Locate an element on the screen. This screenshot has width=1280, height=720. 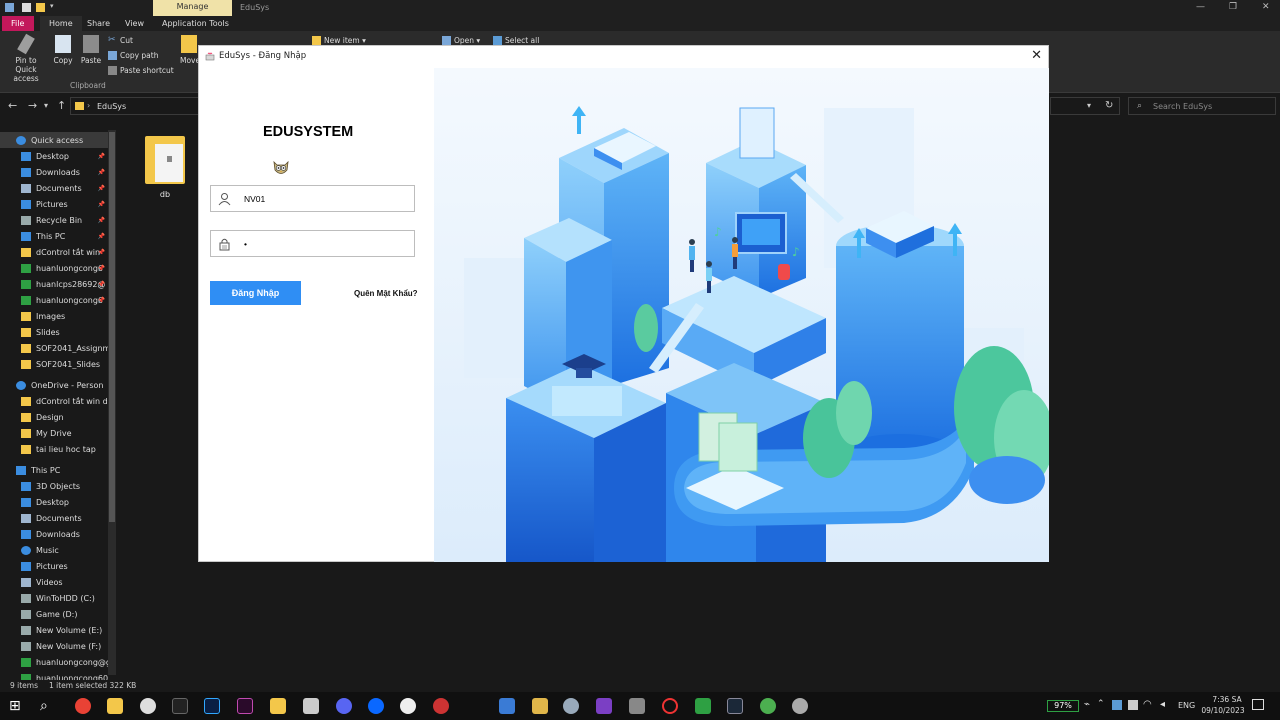
opera-icon is located at coordinates (670, 706).